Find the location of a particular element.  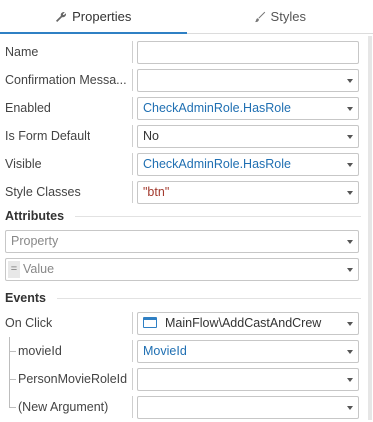

field-value: MainFlow\AddCastAndCrew is located at coordinates (243, 323).